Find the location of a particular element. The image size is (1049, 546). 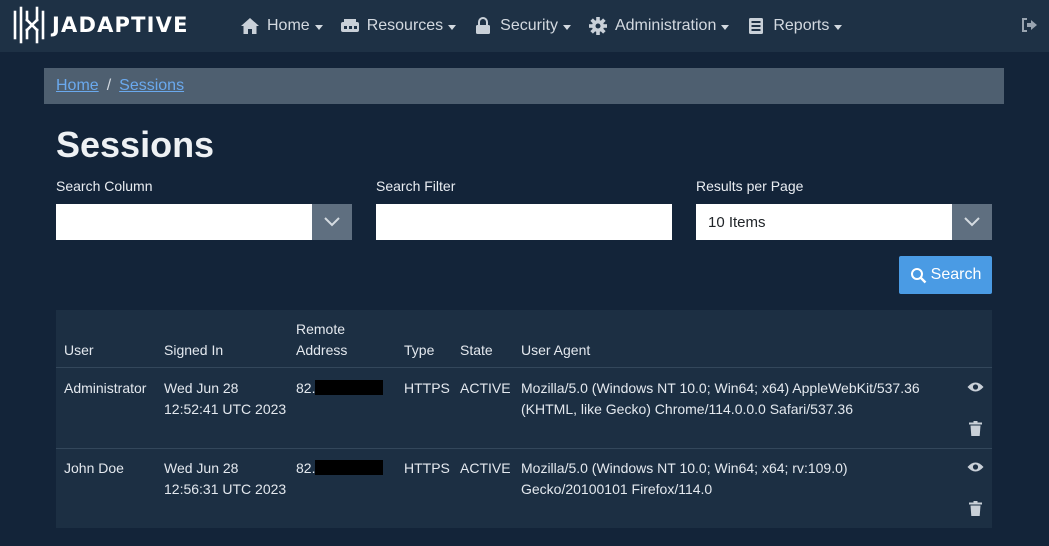

nav-resources: Resources is located at coordinates (398, 26).